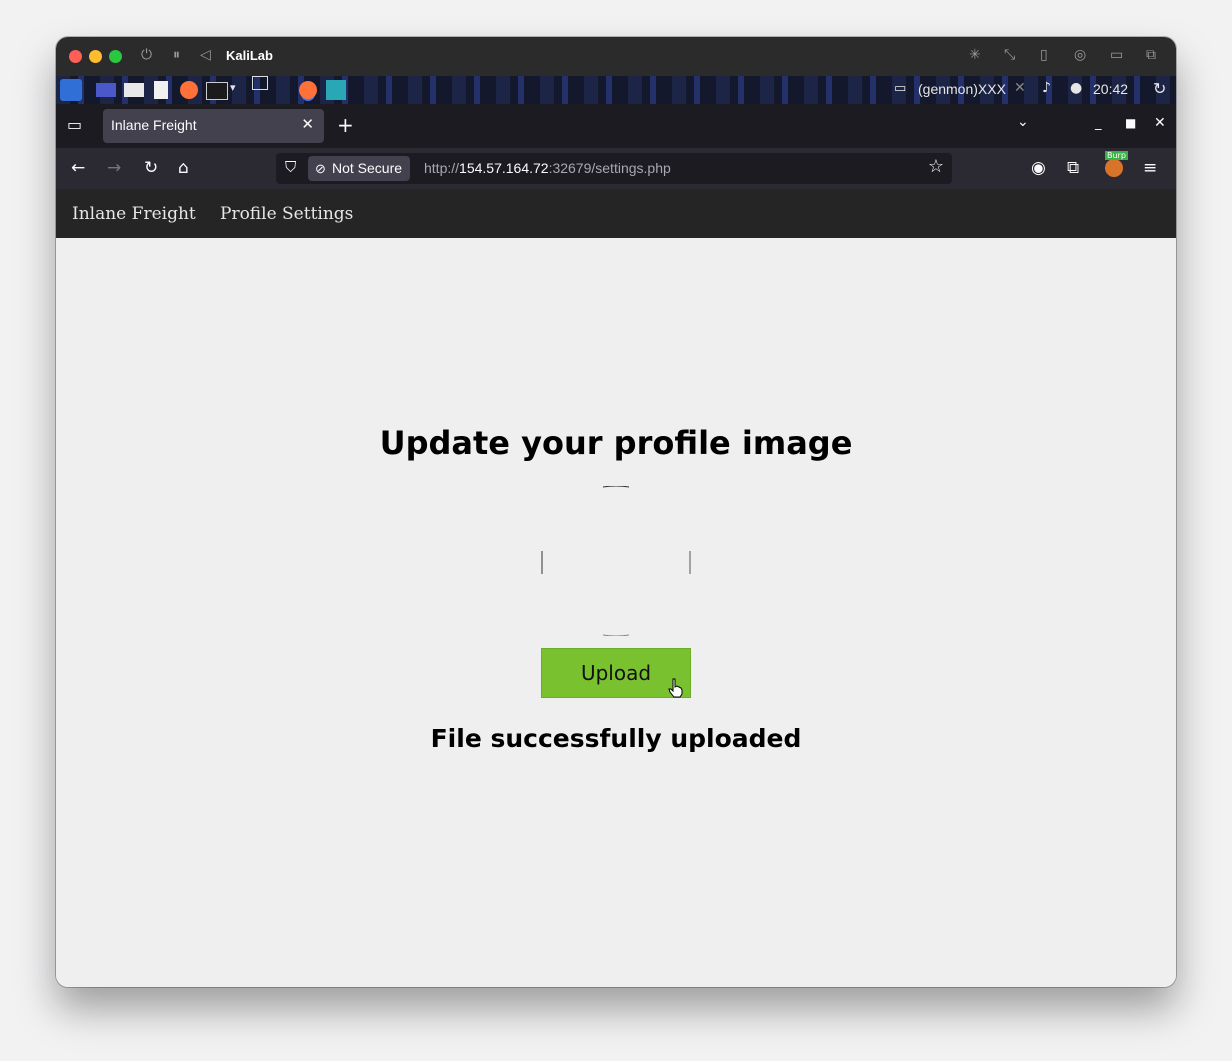  What do you see at coordinates (307, 124) in the screenshot?
I see `close-icon: ✕` at bounding box center [307, 124].